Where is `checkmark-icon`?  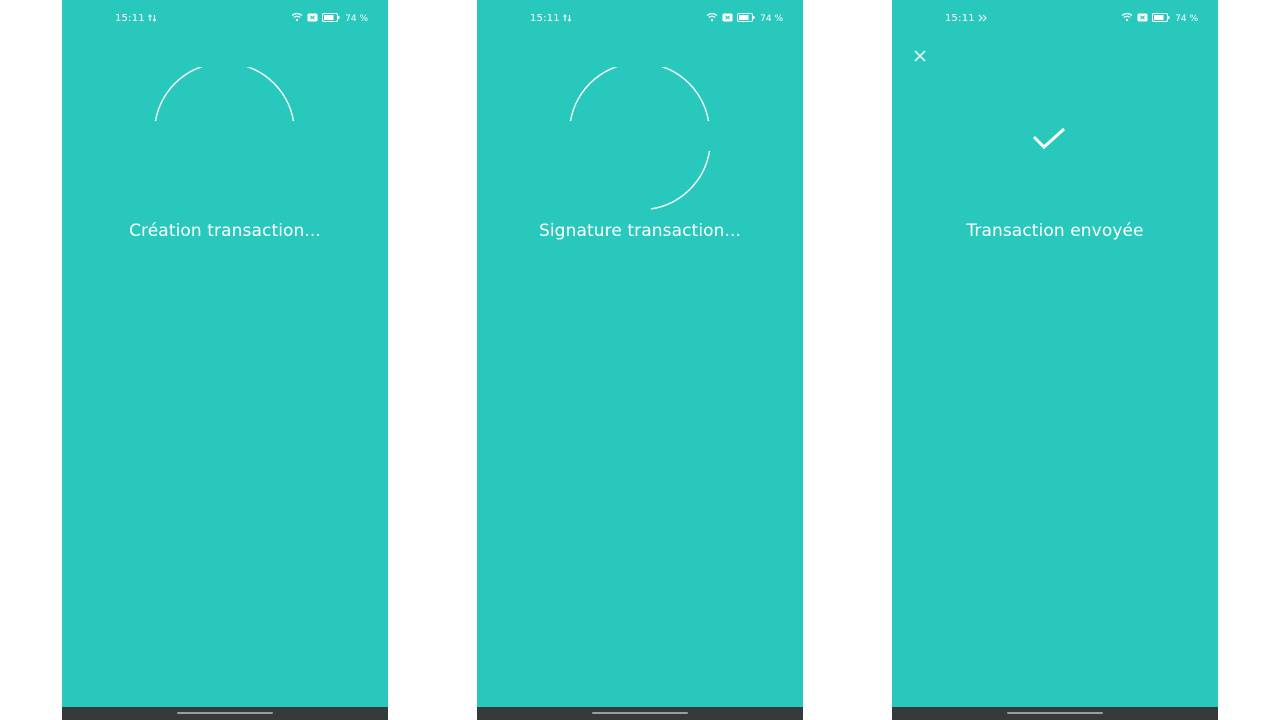 checkmark-icon is located at coordinates (1049, 139).